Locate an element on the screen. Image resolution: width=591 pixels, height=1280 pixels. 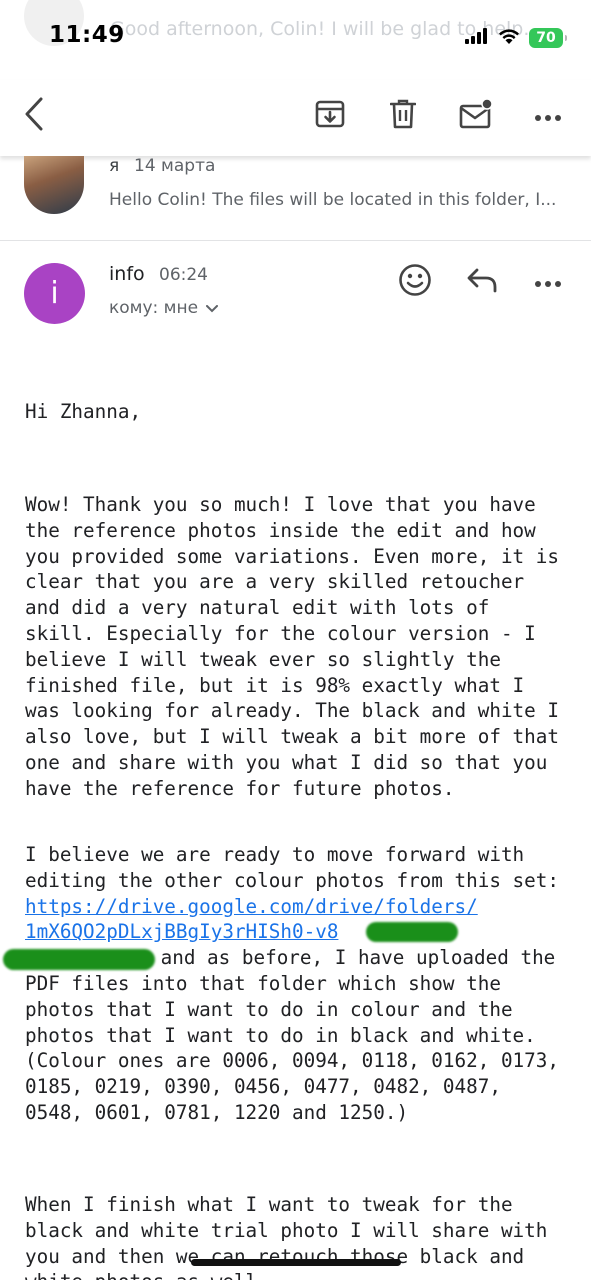
wifi-icon is located at coordinates (509, 38).